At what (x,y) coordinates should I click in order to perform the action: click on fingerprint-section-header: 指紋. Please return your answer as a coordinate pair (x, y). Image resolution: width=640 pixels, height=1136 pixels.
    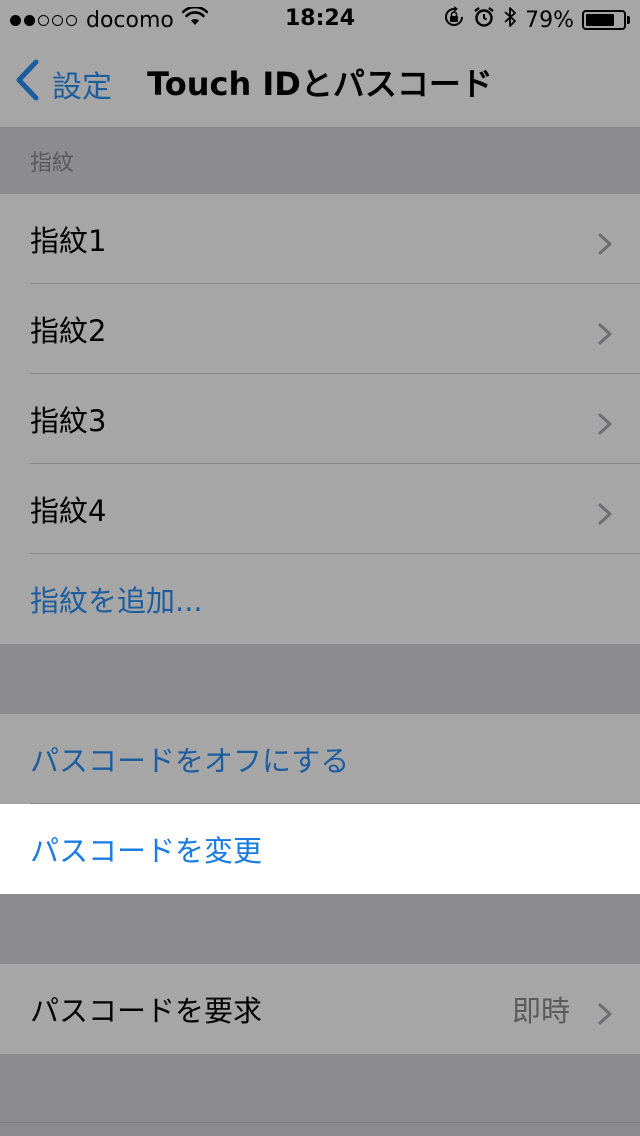
    Looking at the image, I should click on (52, 163).